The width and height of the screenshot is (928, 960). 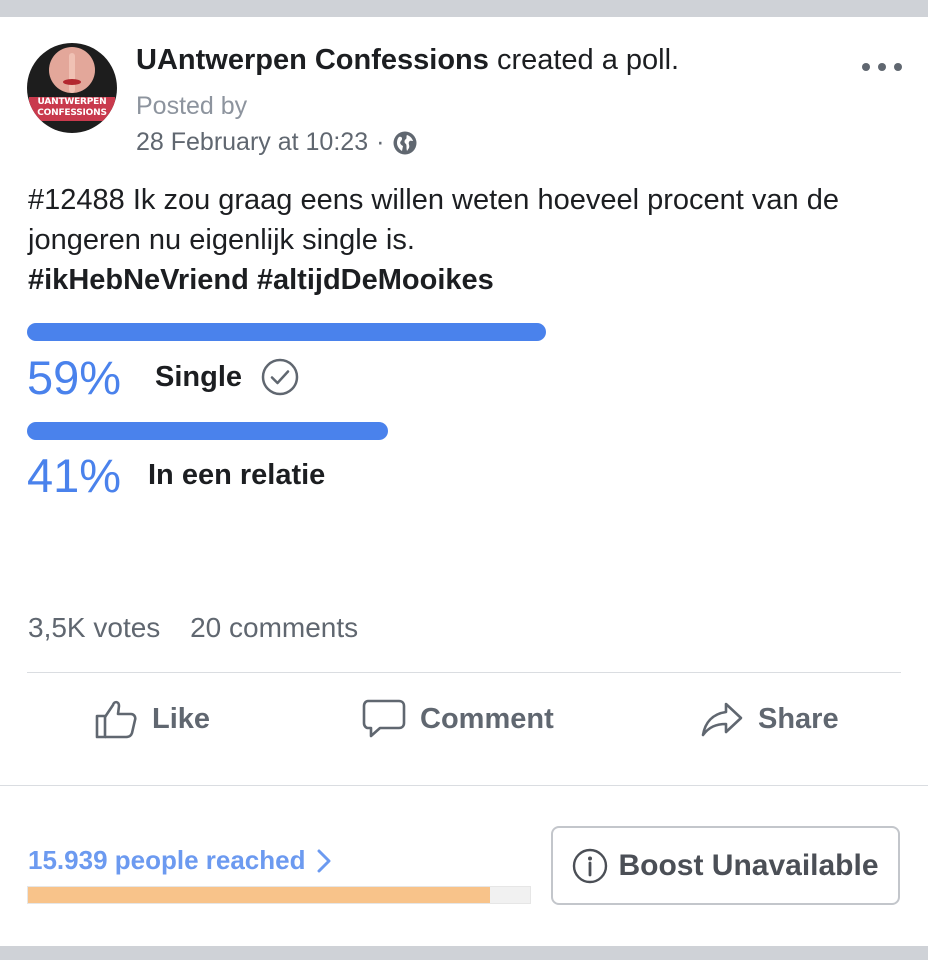 I want to click on comment-count: 20 comments, so click(x=274, y=627).